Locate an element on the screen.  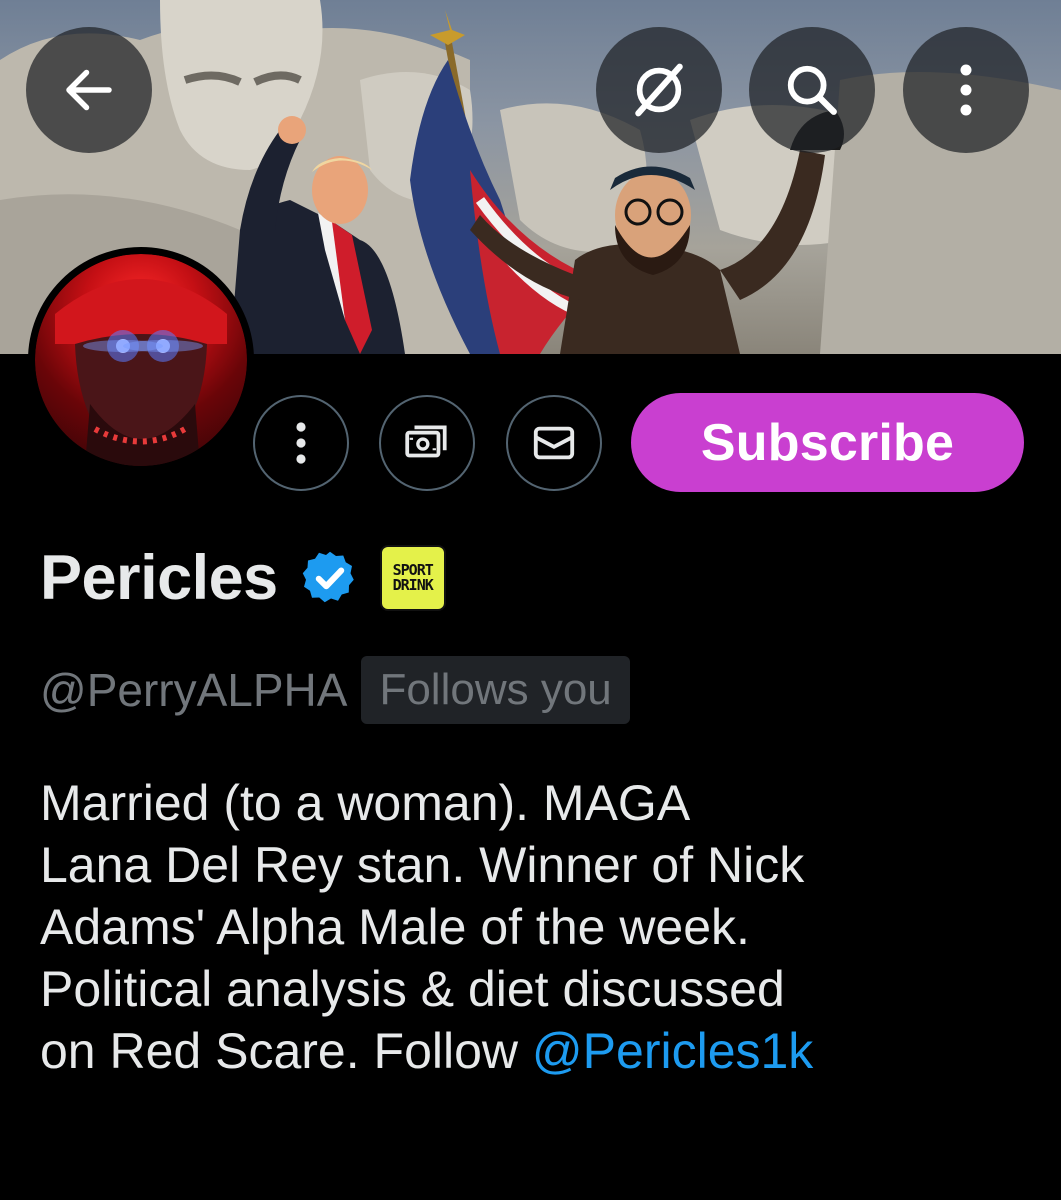
mail-icon is located at coordinates (554, 443).